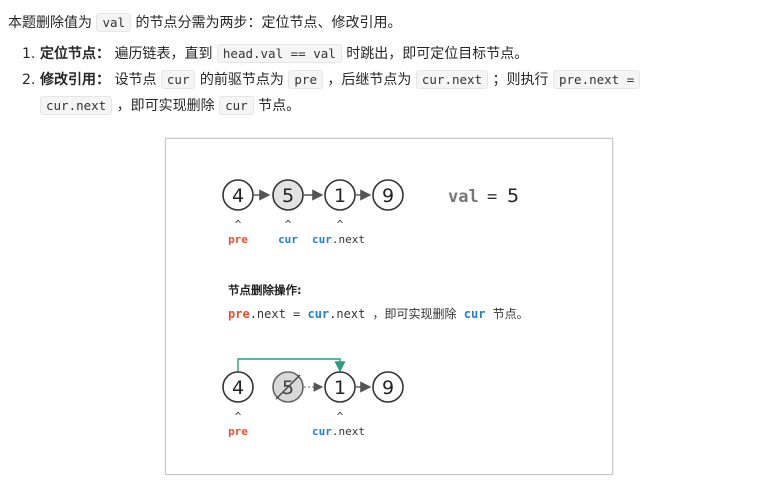 This screenshot has width=773, height=480. Describe the element at coordinates (265, 290) in the screenshot. I see `section-title: 节点删除操作:` at that location.